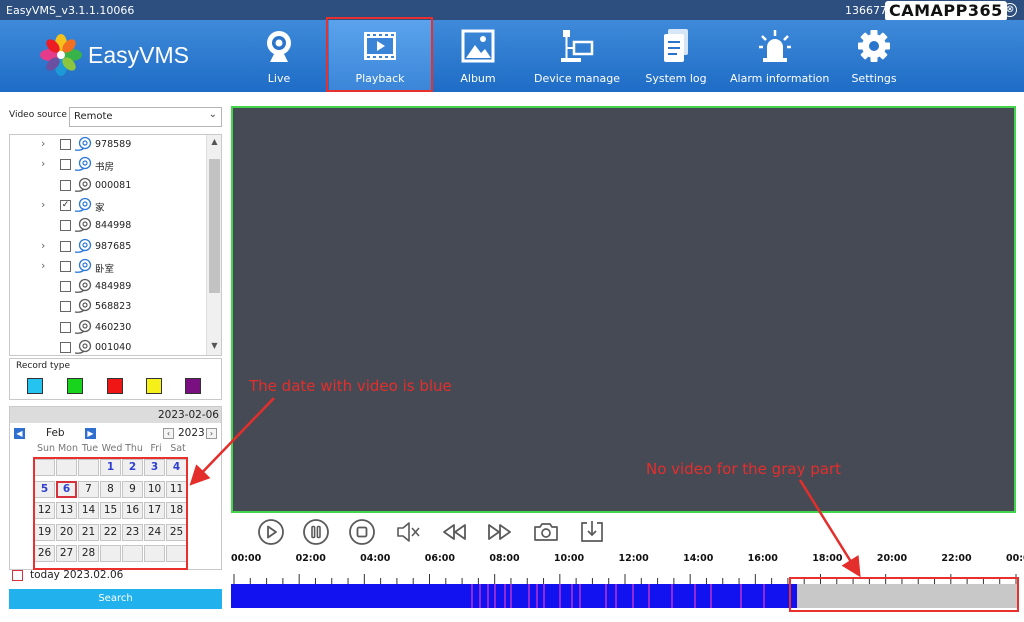 The width and height of the screenshot is (1024, 622). I want to click on device-tree-row: 568823, so click(108, 307).